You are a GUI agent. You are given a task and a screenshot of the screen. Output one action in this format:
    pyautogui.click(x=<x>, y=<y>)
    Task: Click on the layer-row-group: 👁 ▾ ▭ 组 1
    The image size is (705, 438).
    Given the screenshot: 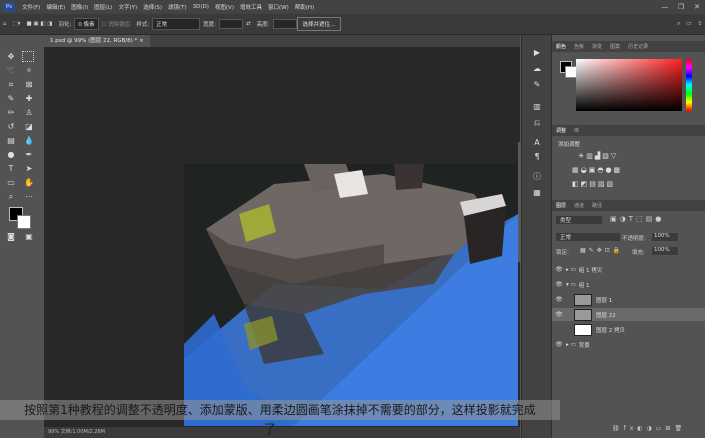 What is the action you would take?
    pyautogui.click(x=628, y=284)
    